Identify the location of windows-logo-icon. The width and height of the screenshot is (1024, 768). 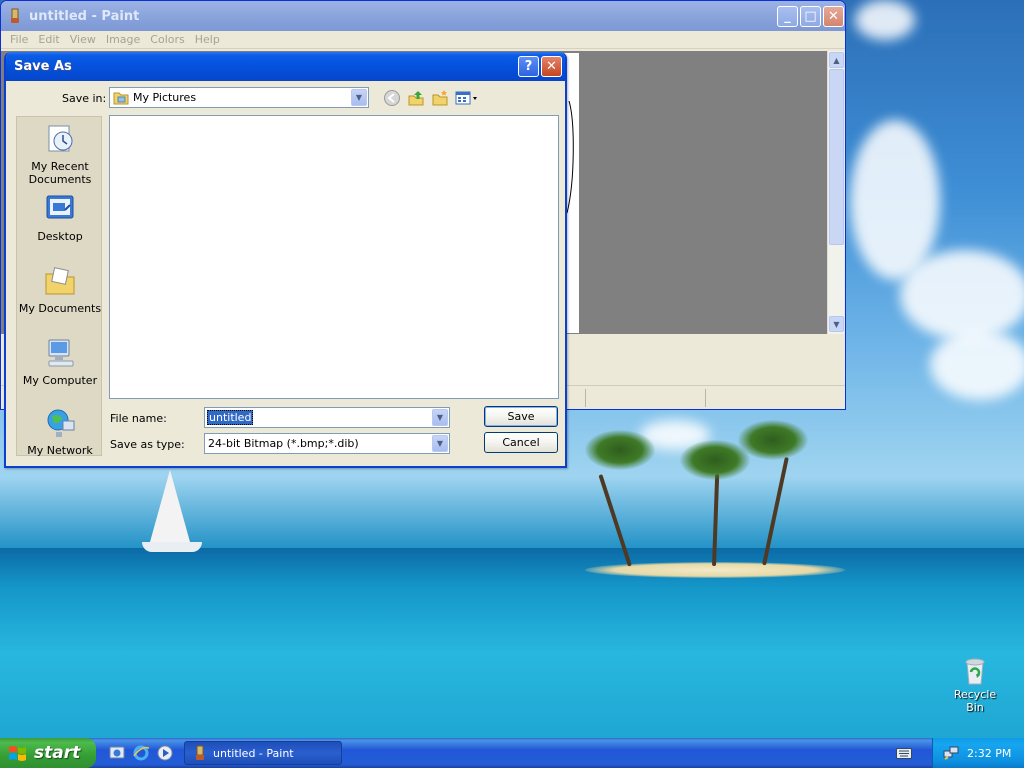
(17, 753).